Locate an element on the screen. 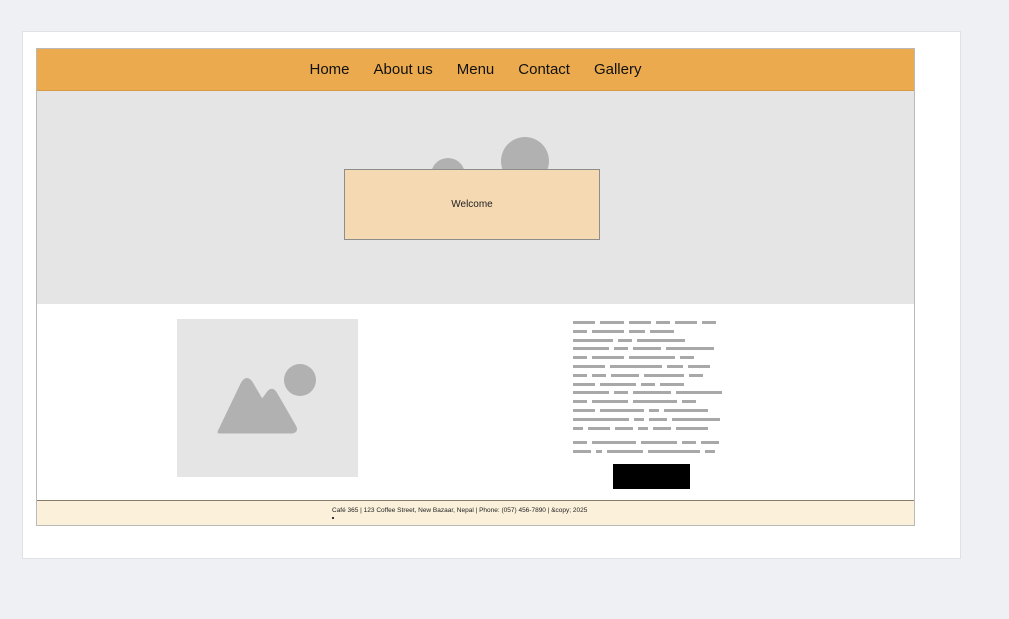 The image size is (1009, 619). nav-about-us: About us is located at coordinates (403, 69).